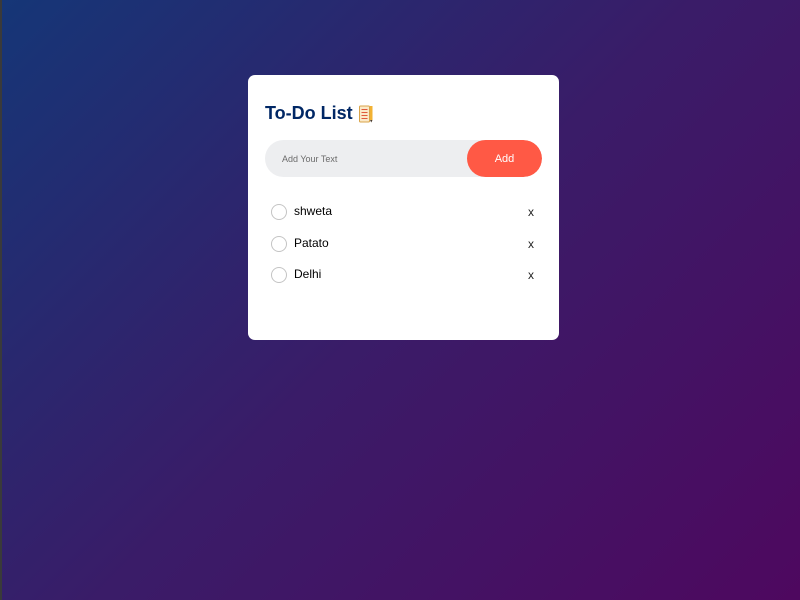  I want to click on todo-item-text: shweta, so click(313, 211).